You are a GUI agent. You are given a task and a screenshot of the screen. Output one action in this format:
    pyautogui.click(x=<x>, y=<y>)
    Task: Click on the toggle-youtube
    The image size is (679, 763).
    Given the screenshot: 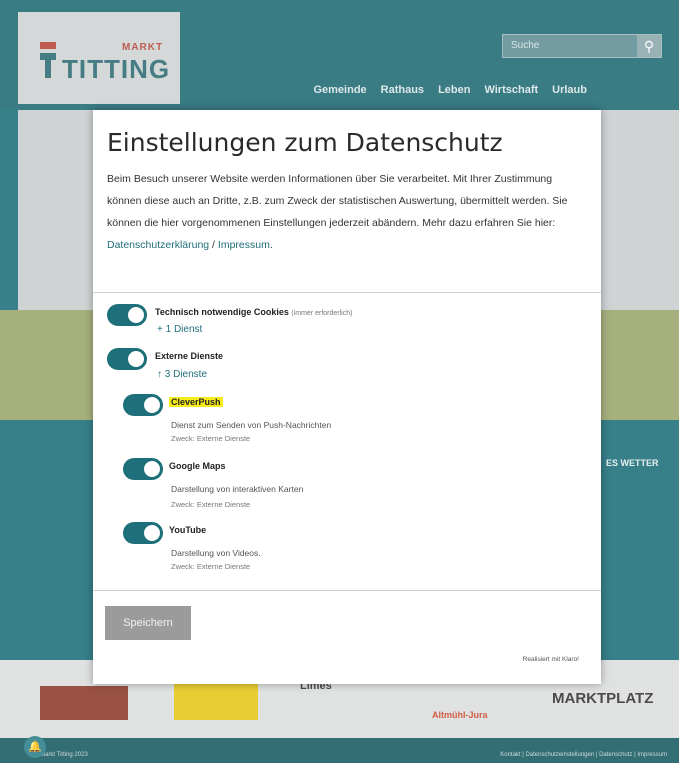 What is the action you would take?
    pyautogui.click(x=143, y=533)
    